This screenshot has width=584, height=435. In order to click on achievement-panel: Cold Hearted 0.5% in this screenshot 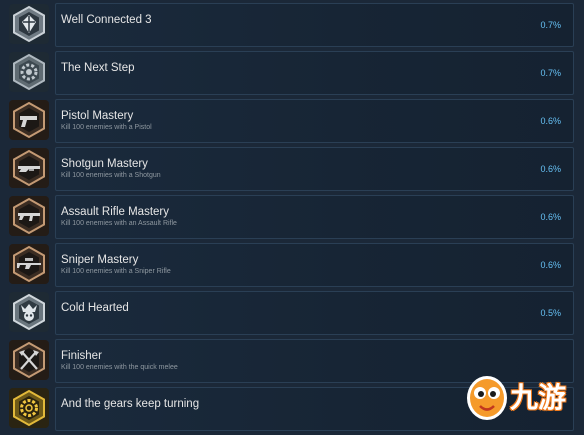, I will do `click(314, 313)`.